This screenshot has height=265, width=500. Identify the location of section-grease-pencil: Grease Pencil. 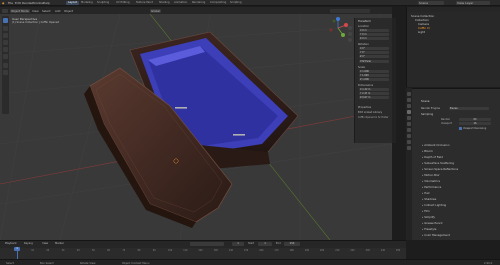
(432, 223).